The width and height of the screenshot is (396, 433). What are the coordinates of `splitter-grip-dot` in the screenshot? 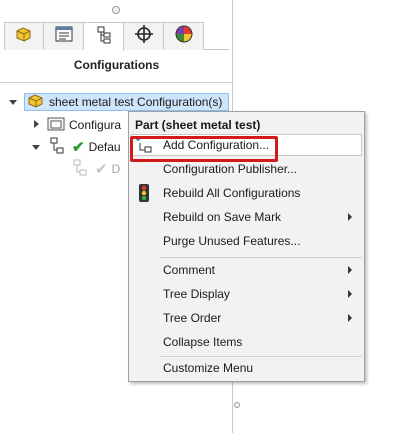 It's located at (237, 405).